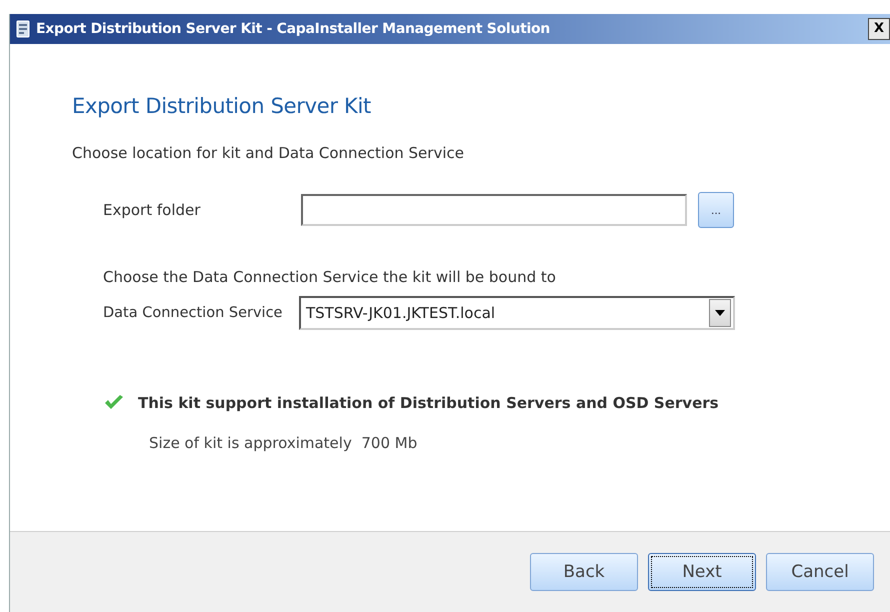 This screenshot has width=890, height=612. I want to click on field-label: Data Connection Service, so click(193, 313).